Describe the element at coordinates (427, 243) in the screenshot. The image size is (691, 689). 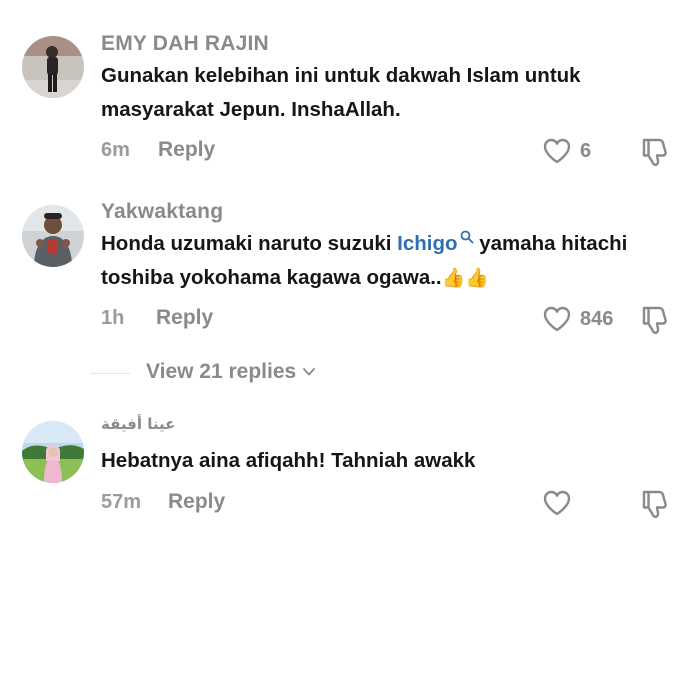
I see `mention-link: Ichigo` at that location.